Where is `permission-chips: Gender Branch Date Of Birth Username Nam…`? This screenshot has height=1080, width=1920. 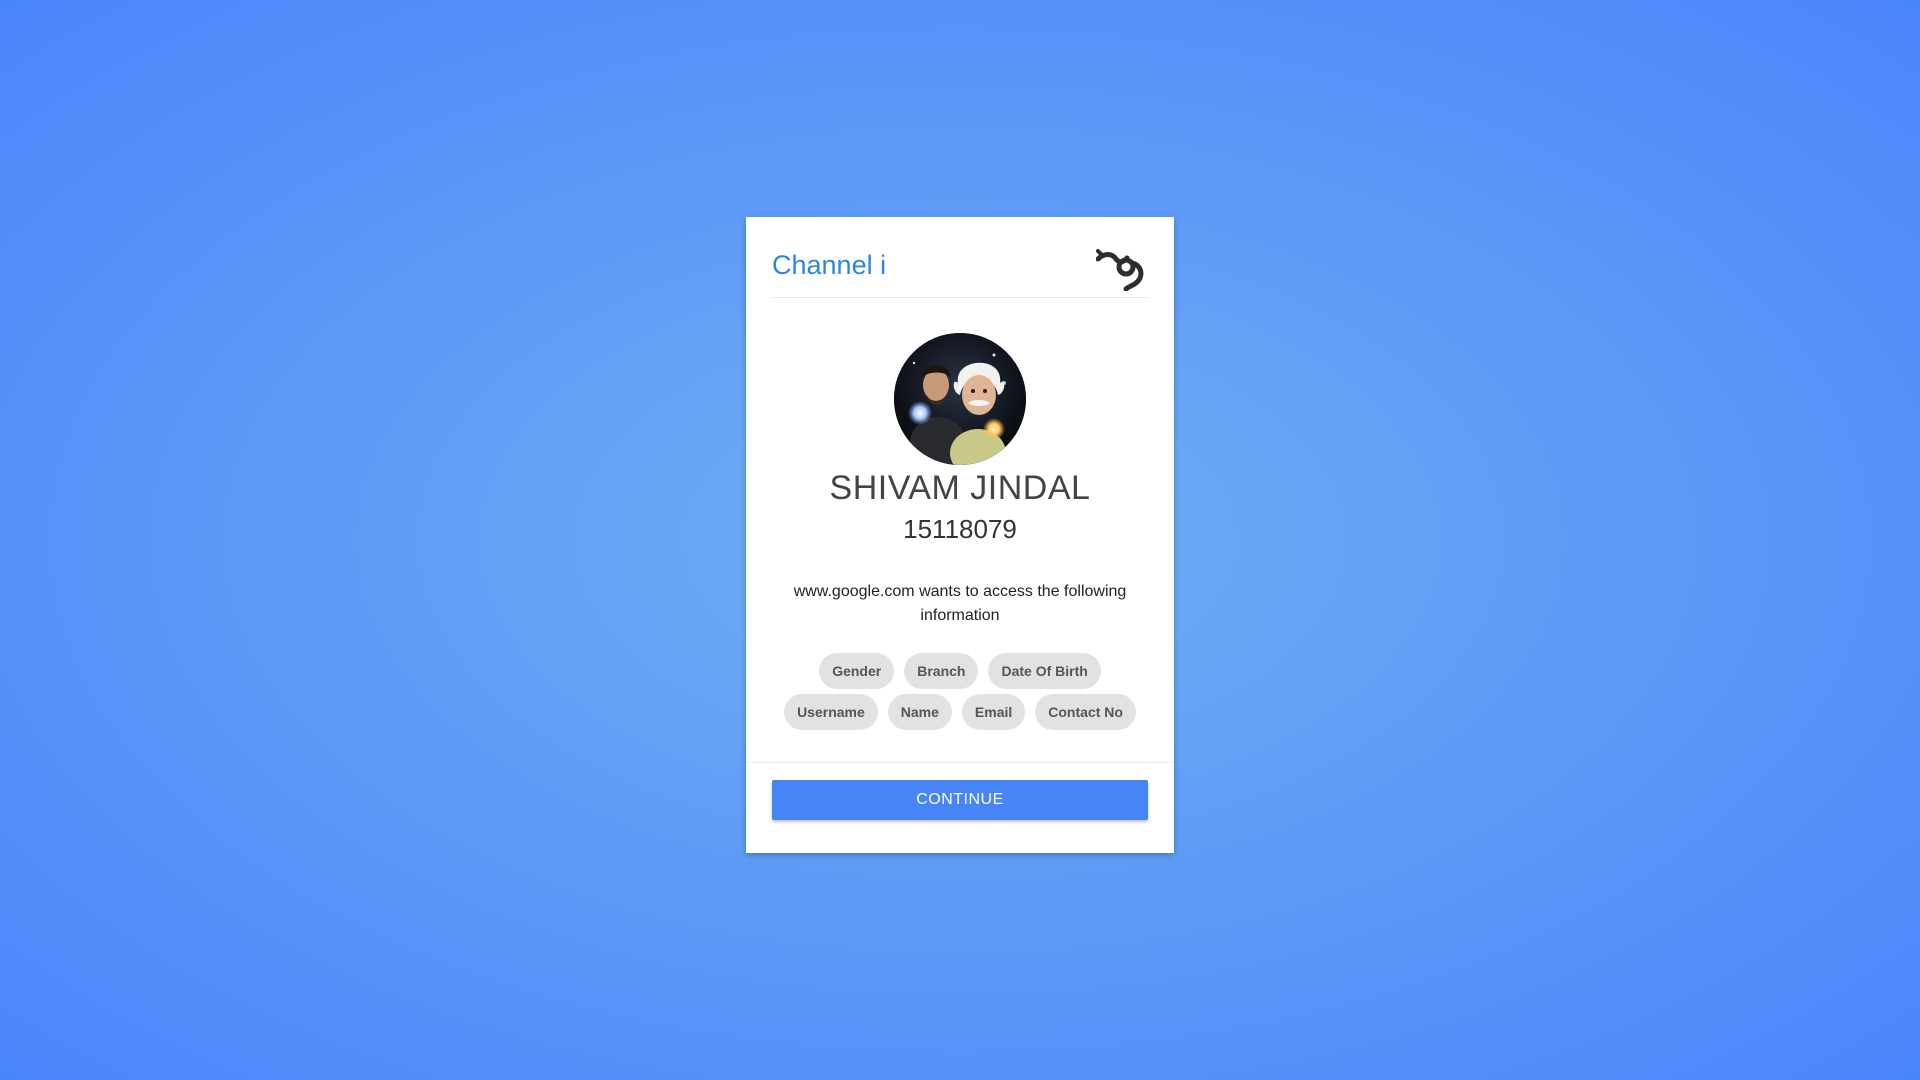 permission-chips: Gender Branch Date Of Birth Username Nam… is located at coordinates (960, 691).